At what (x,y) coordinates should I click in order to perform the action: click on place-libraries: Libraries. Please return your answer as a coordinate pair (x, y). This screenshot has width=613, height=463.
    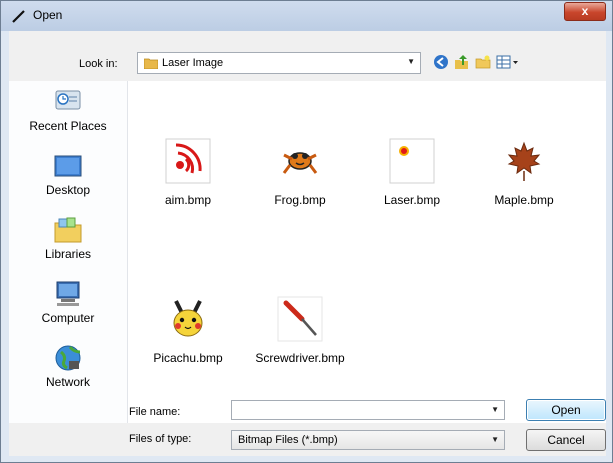
    Looking at the image, I should click on (68, 247).